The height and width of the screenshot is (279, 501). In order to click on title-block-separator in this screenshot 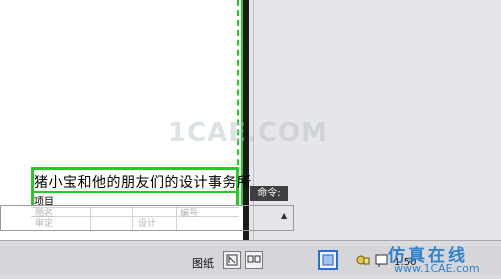, I will do `click(135, 192)`.